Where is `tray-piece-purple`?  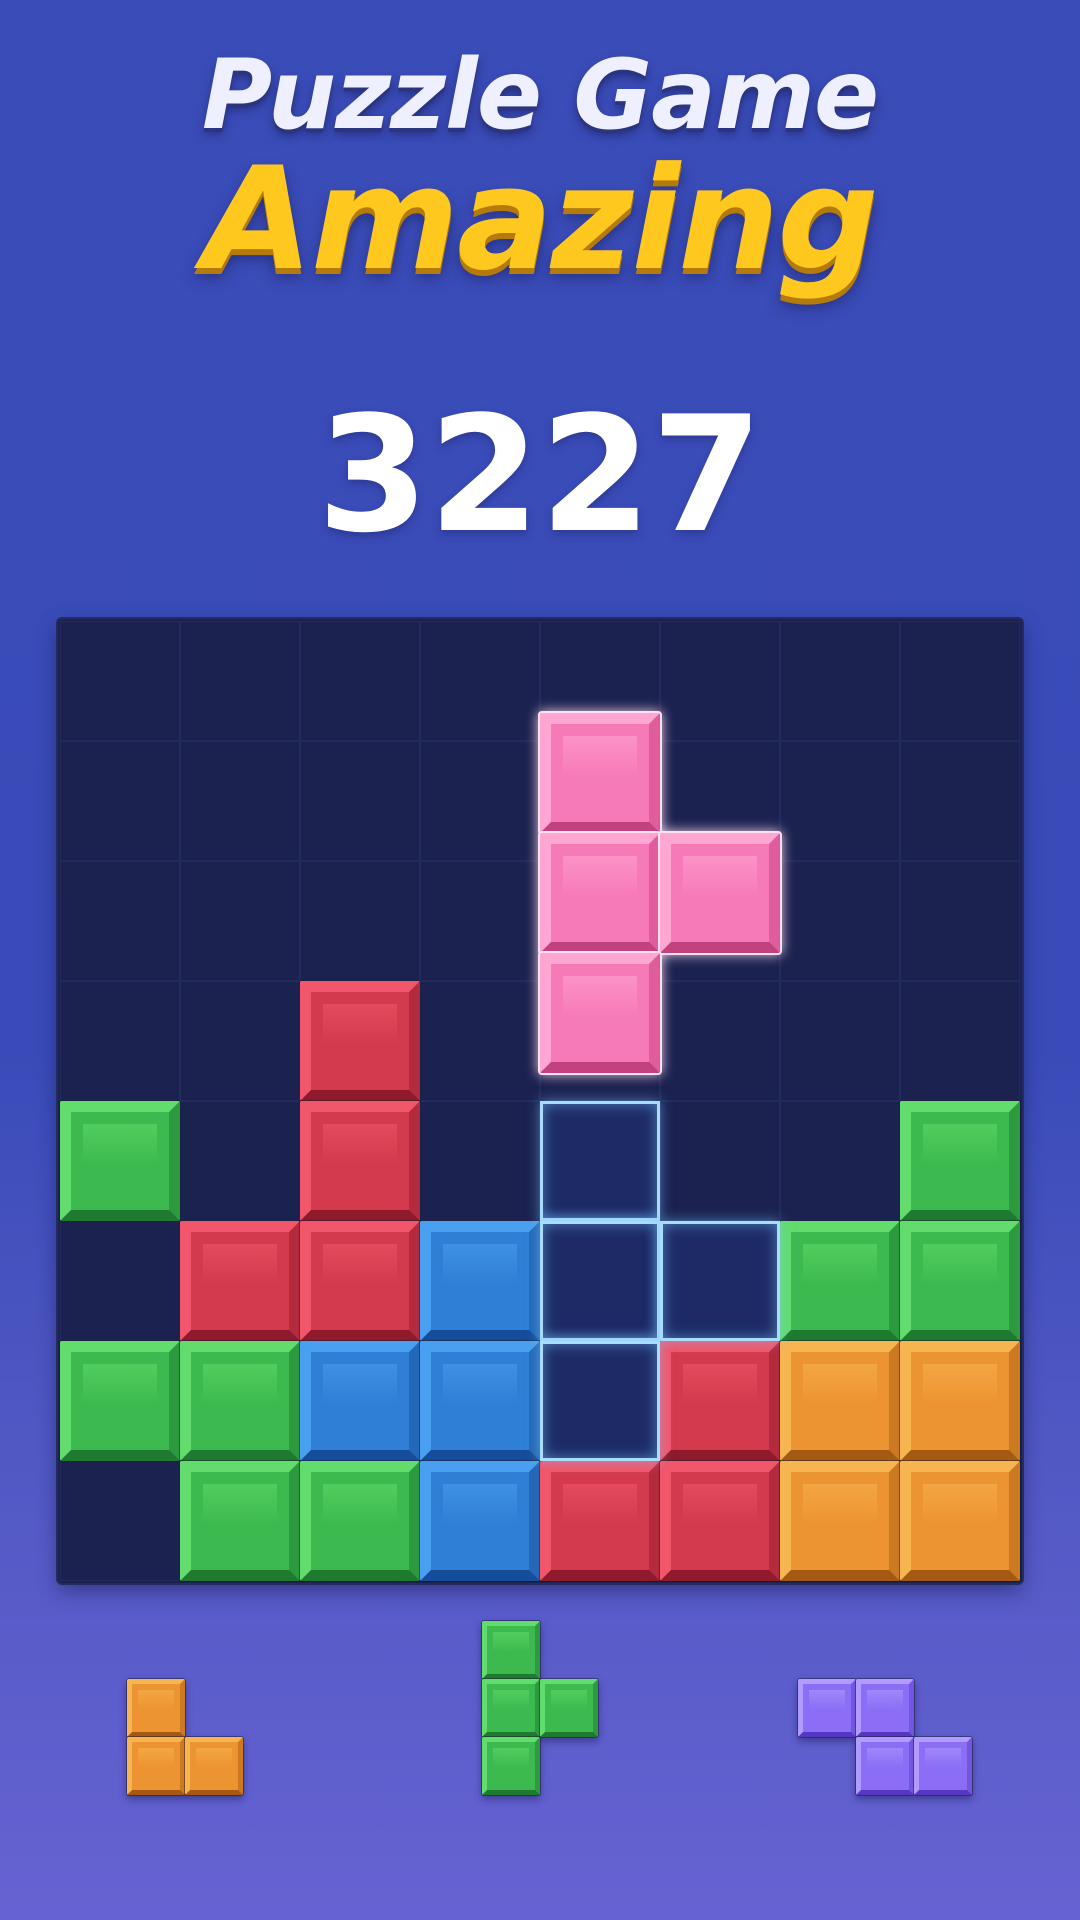
tray-piece-purple is located at coordinates (885, 1737).